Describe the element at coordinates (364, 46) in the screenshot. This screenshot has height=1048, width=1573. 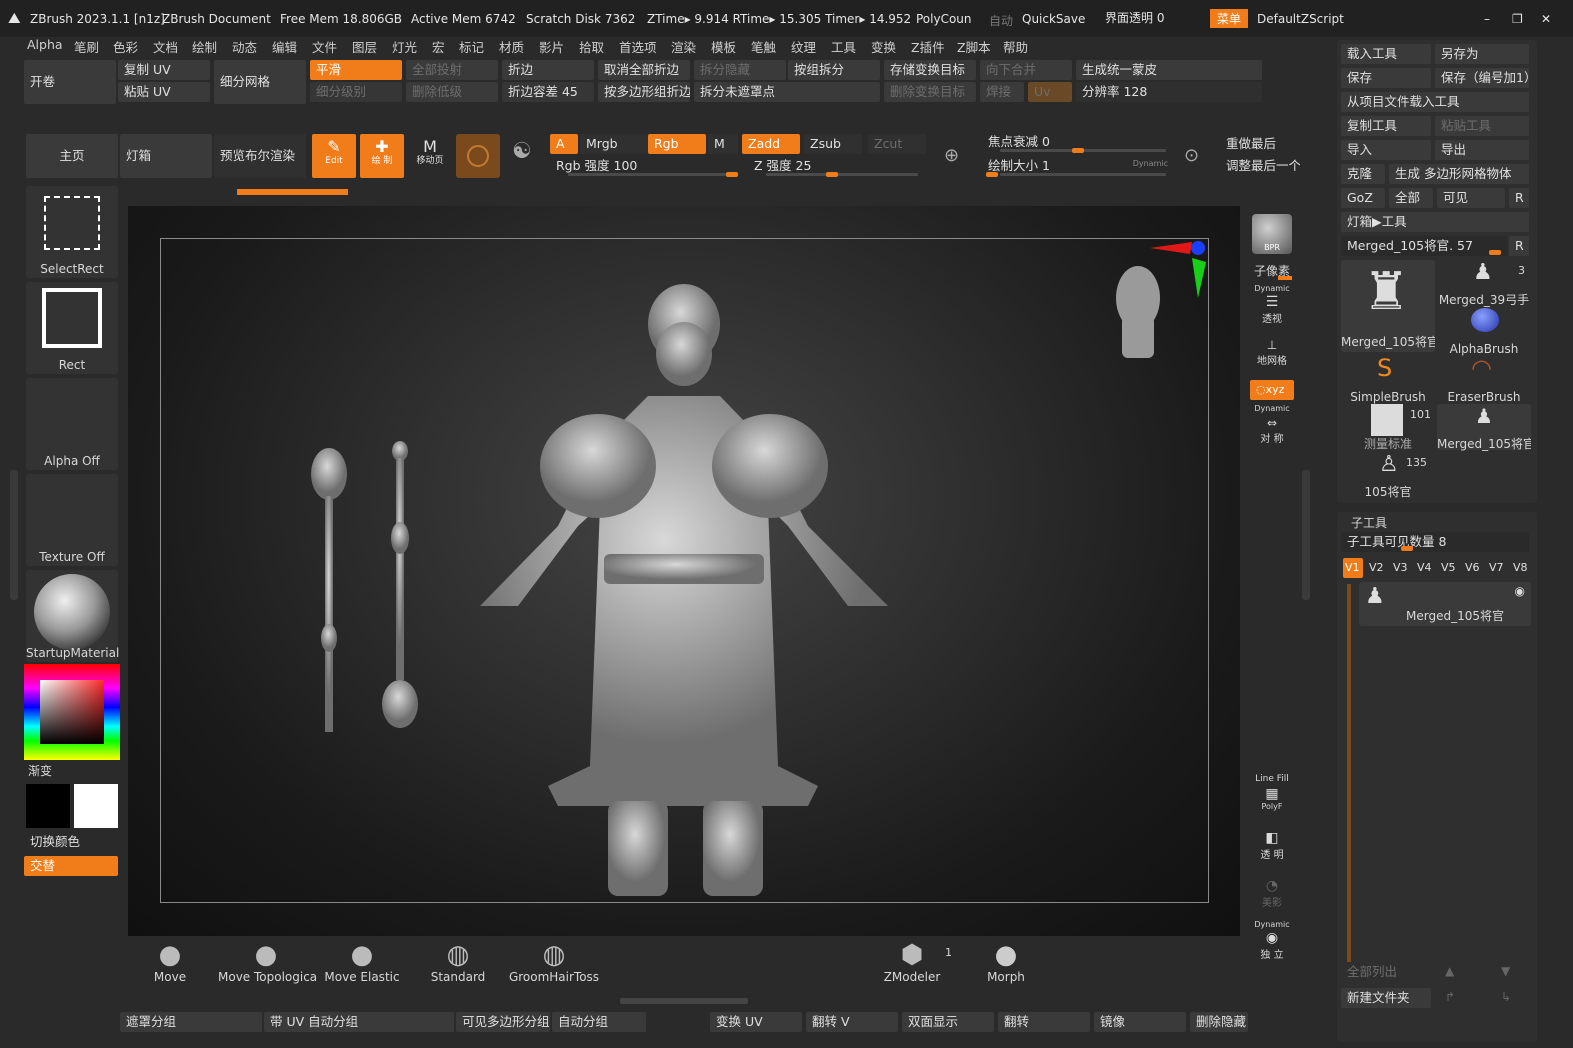
I see `menu-item: 图层` at that location.